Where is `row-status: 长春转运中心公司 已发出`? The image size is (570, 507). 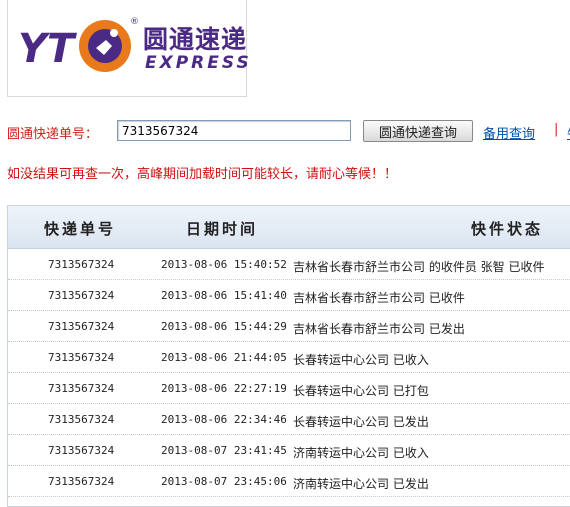 row-status: 长春转运中心公司 已发出 is located at coordinates (361, 422).